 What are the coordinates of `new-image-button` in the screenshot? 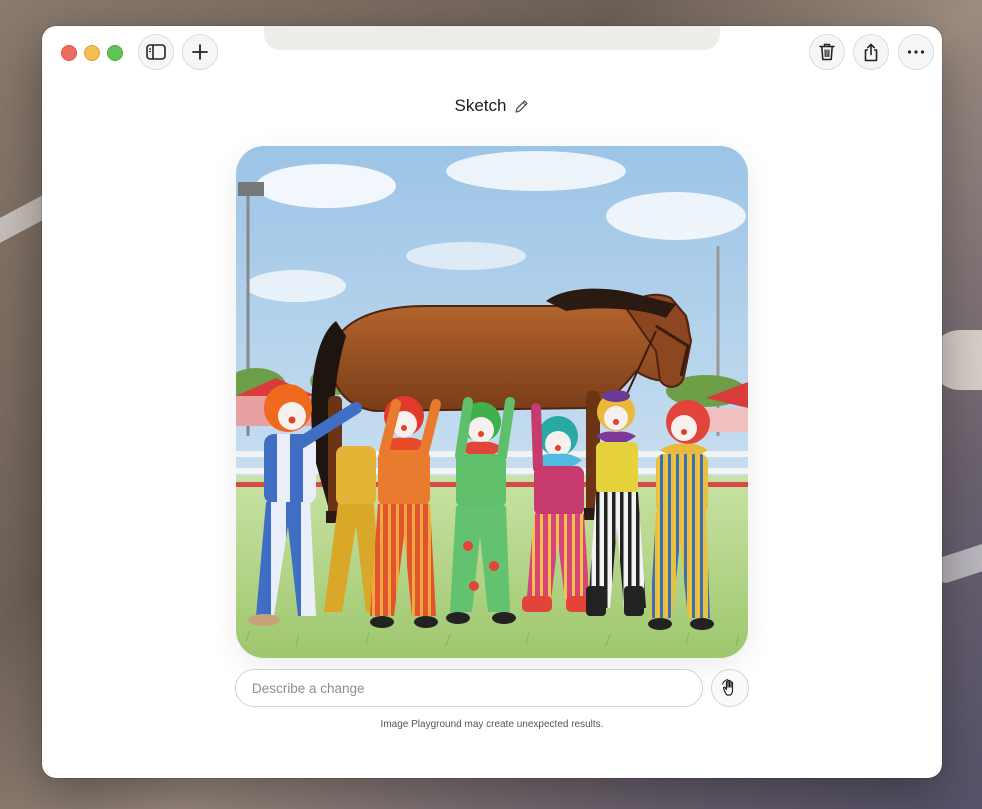 It's located at (200, 52).